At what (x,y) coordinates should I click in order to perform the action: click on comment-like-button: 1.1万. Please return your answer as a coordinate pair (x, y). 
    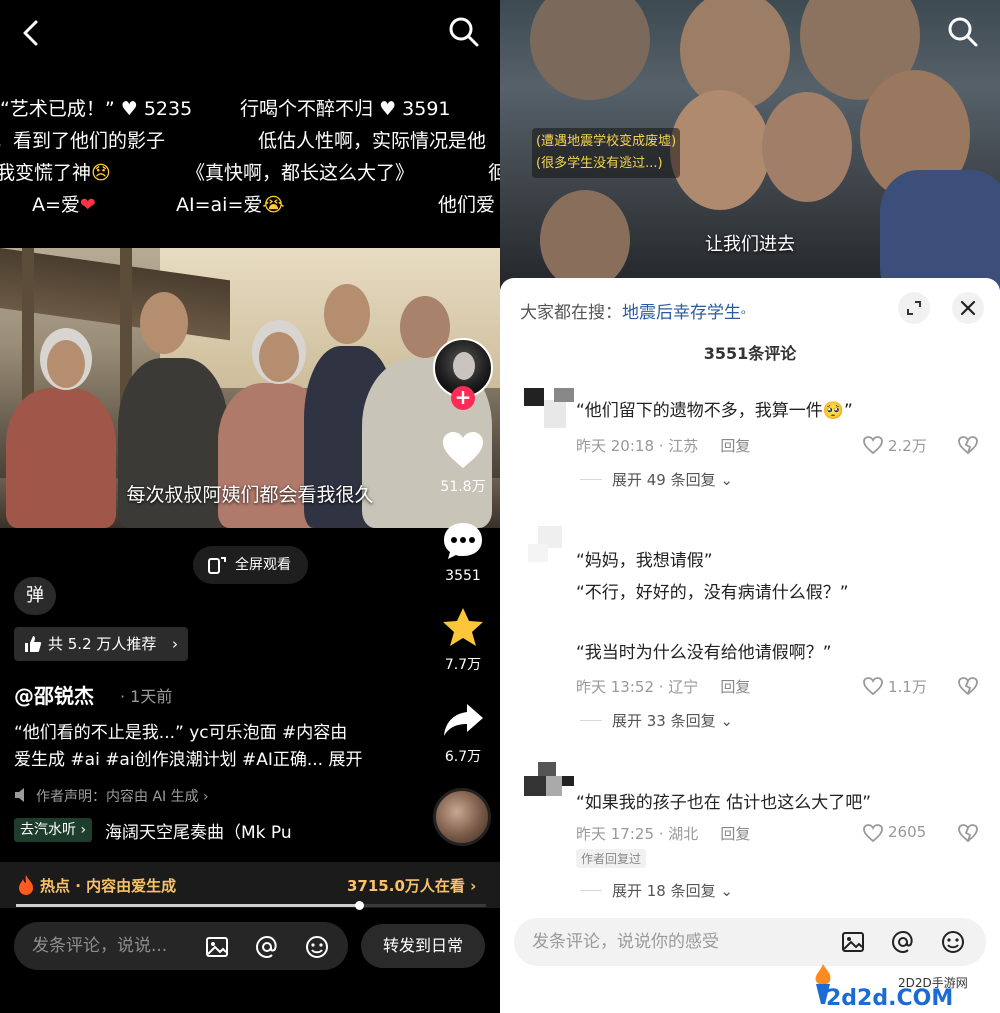
    Looking at the image, I should click on (894, 686).